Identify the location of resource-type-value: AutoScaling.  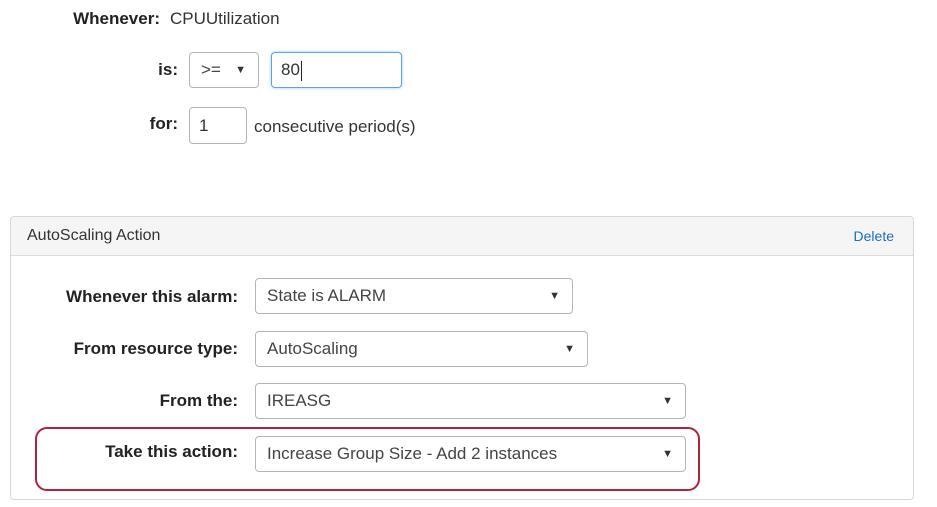
(312, 348).